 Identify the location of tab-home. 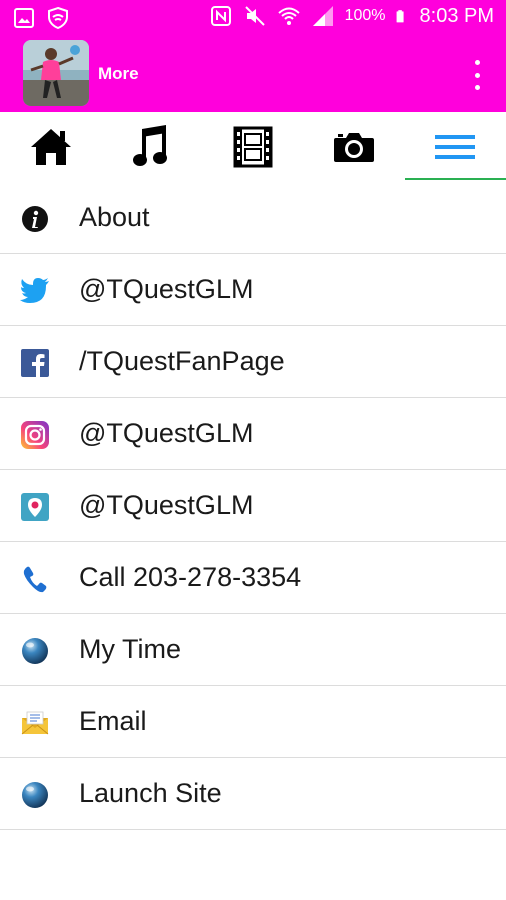
(50, 147).